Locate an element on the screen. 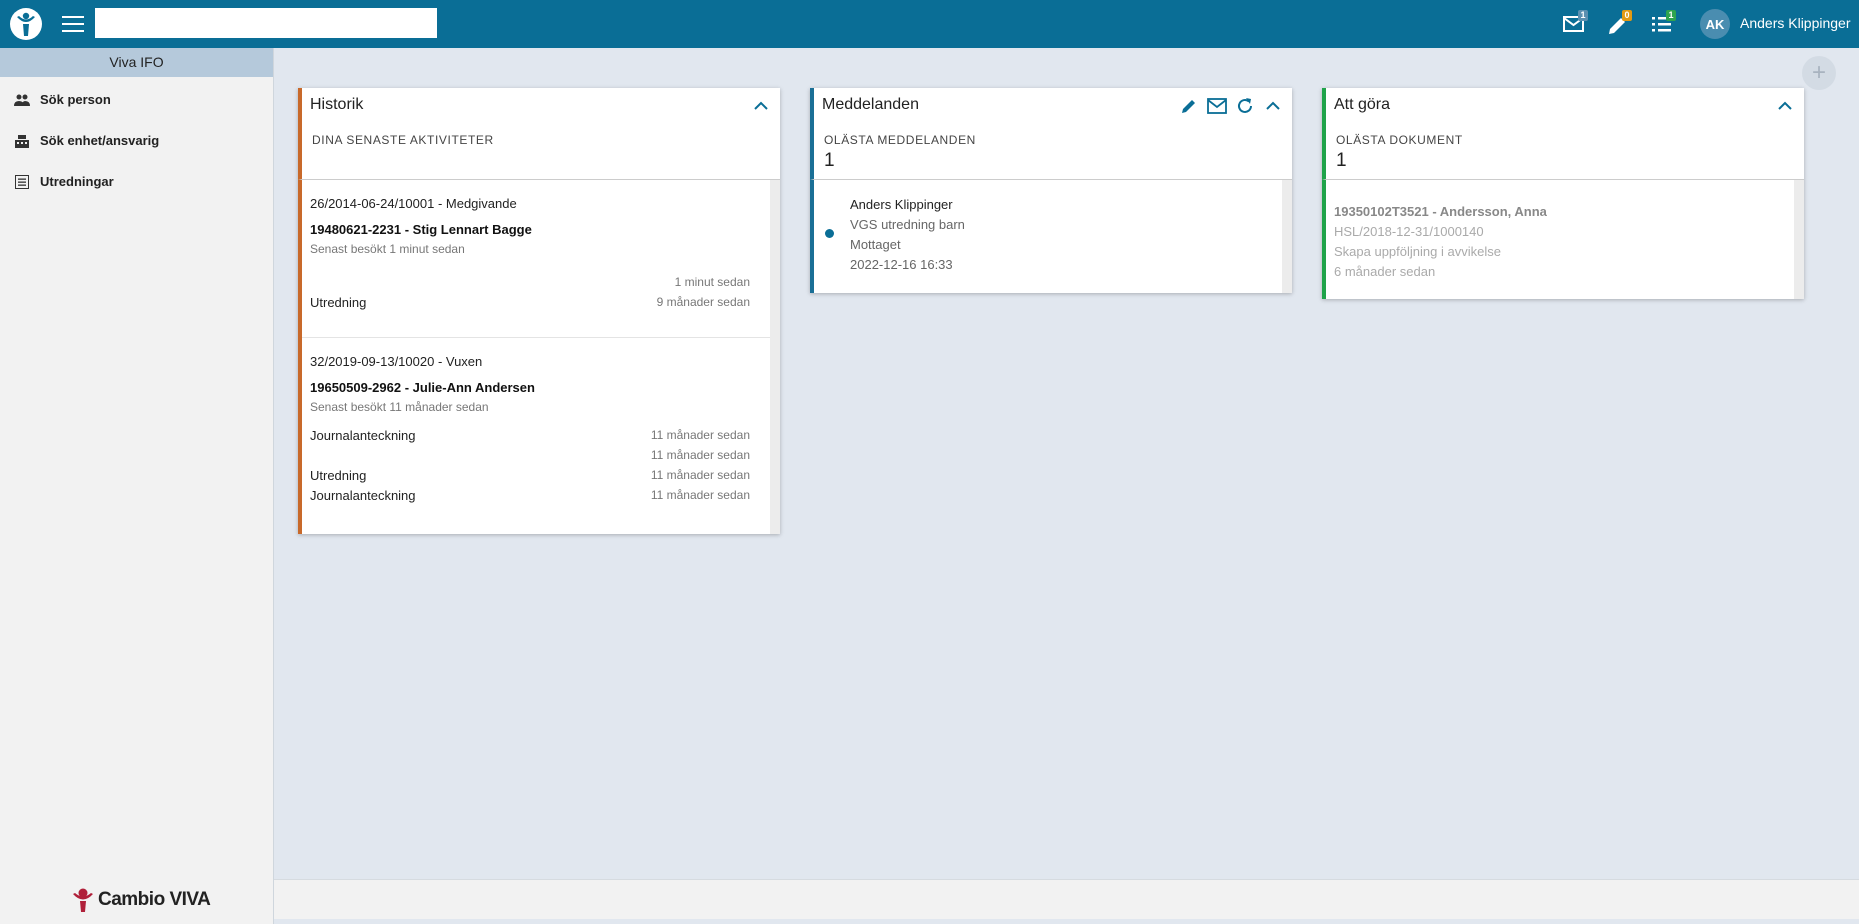 This screenshot has width=1859, height=924. messages-subtitle: OLÄSTA MEDDELANDEN is located at coordinates (900, 140).